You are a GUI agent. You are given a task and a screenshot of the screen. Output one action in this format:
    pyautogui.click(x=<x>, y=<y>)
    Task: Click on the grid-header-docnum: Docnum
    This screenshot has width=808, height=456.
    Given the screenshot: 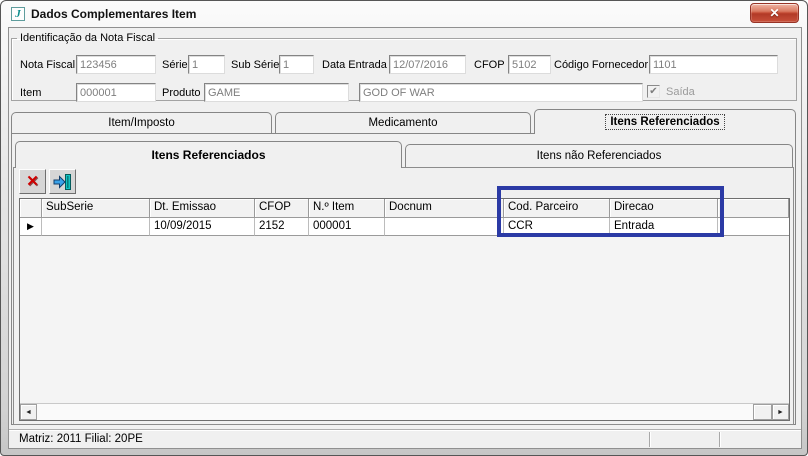 What is the action you would take?
    pyautogui.click(x=444, y=208)
    